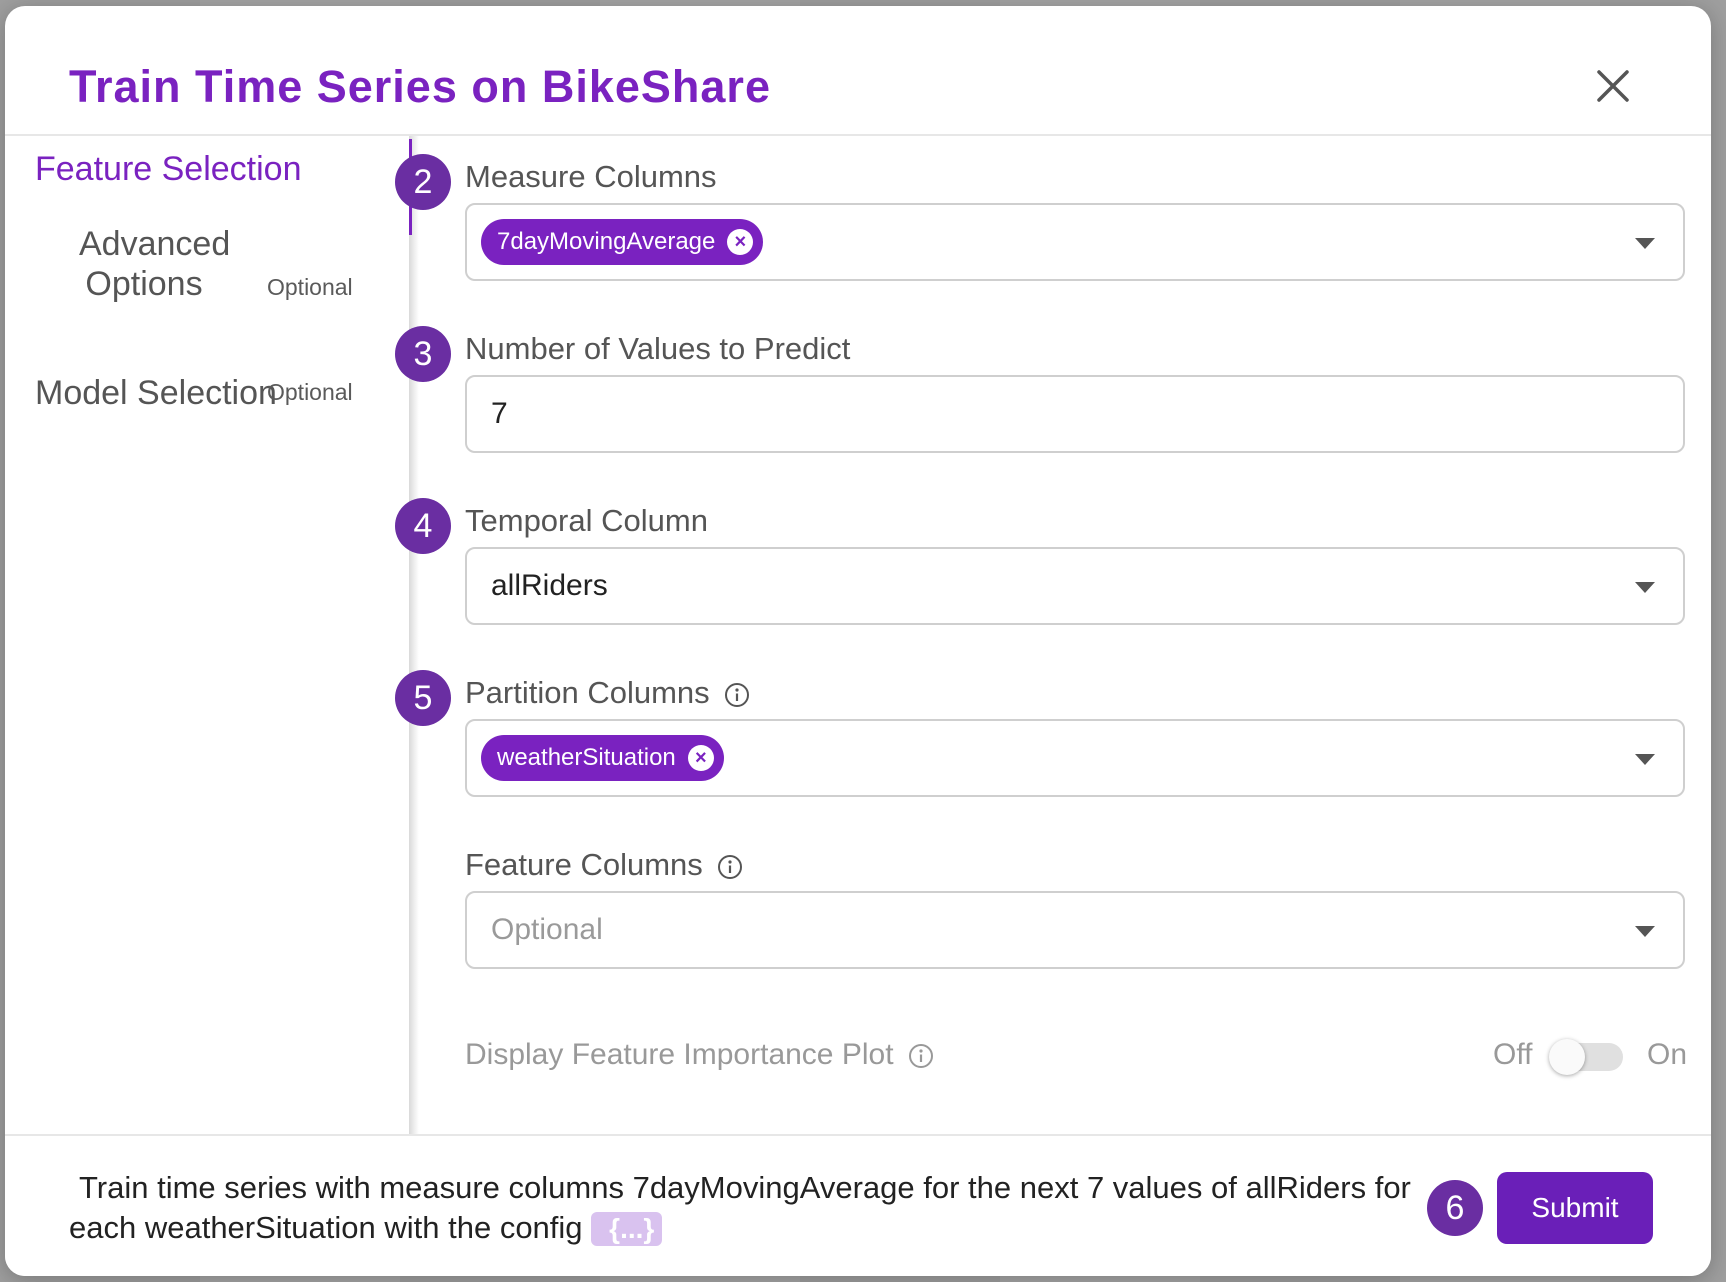 This screenshot has height=1282, width=1726. I want to click on sidebar-item-model-selection: Model Selection, so click(156, 393).